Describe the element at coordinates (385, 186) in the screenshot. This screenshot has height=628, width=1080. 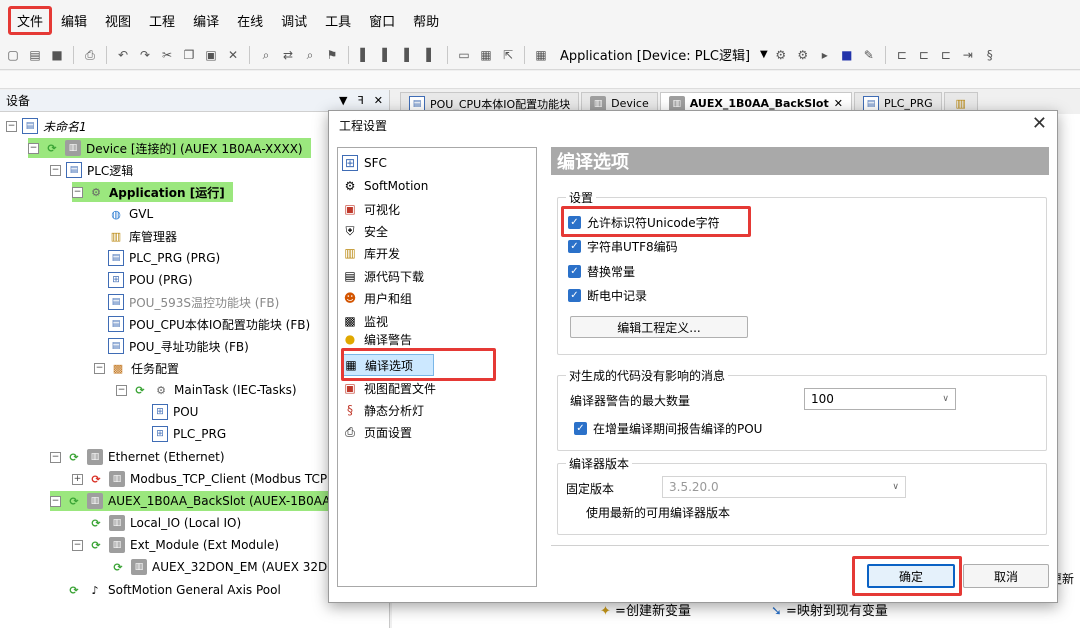
I see `category-softmotion: ⚙ SoftMotion` at that location.